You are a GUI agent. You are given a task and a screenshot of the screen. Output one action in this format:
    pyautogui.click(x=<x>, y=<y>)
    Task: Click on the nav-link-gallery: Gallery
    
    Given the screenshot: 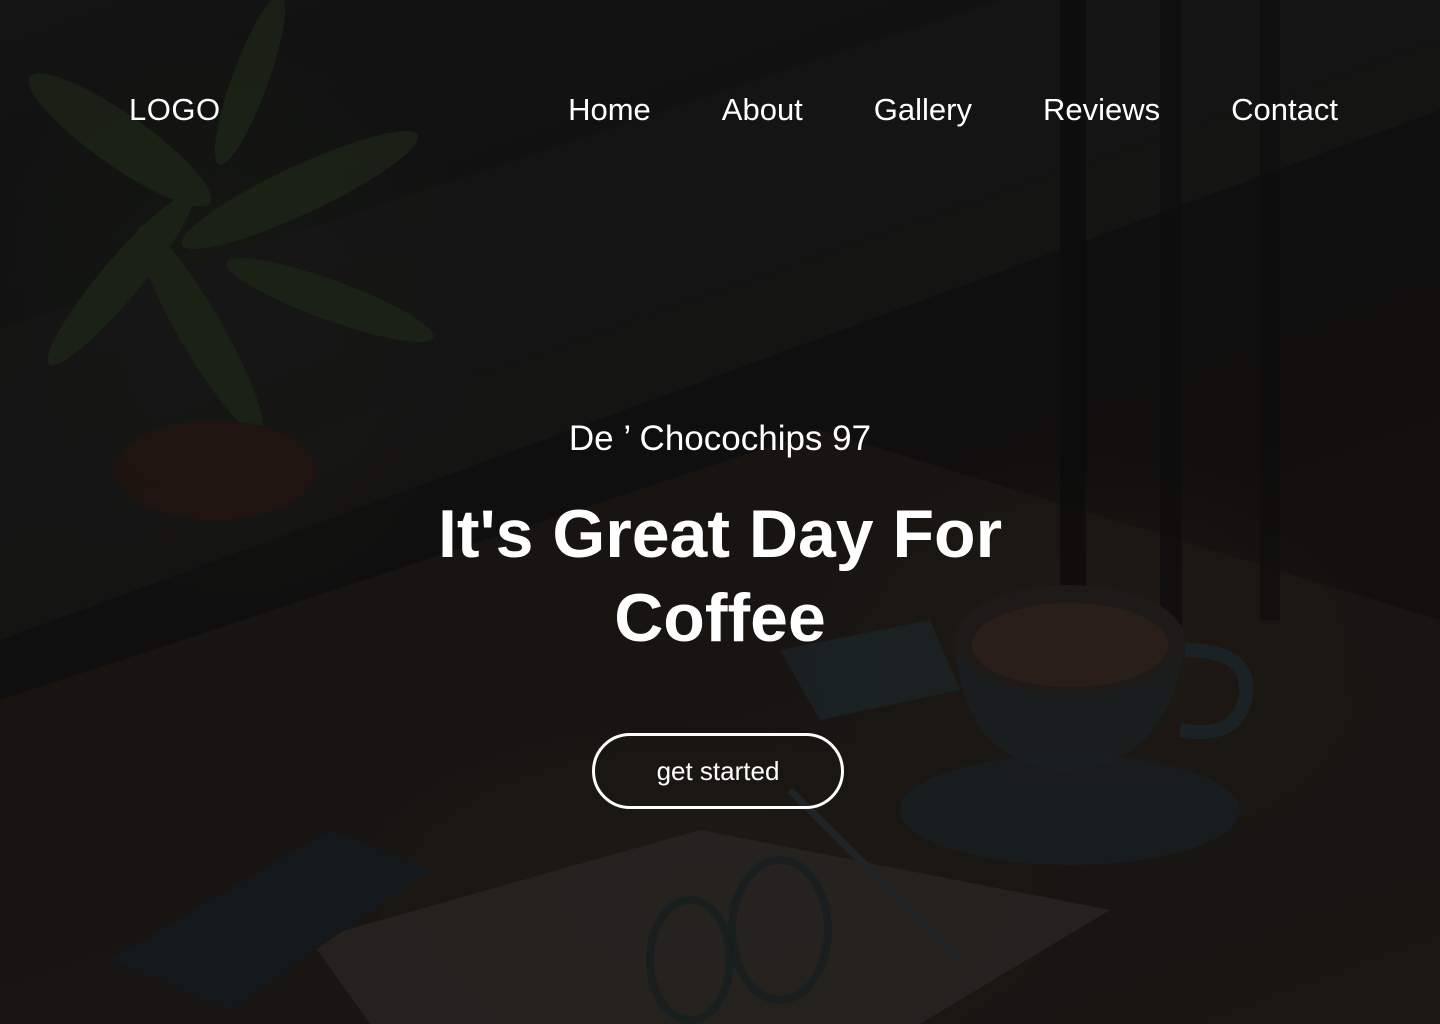 What is the action you would take?
    pyautogui.click(x=923, y=110)
    